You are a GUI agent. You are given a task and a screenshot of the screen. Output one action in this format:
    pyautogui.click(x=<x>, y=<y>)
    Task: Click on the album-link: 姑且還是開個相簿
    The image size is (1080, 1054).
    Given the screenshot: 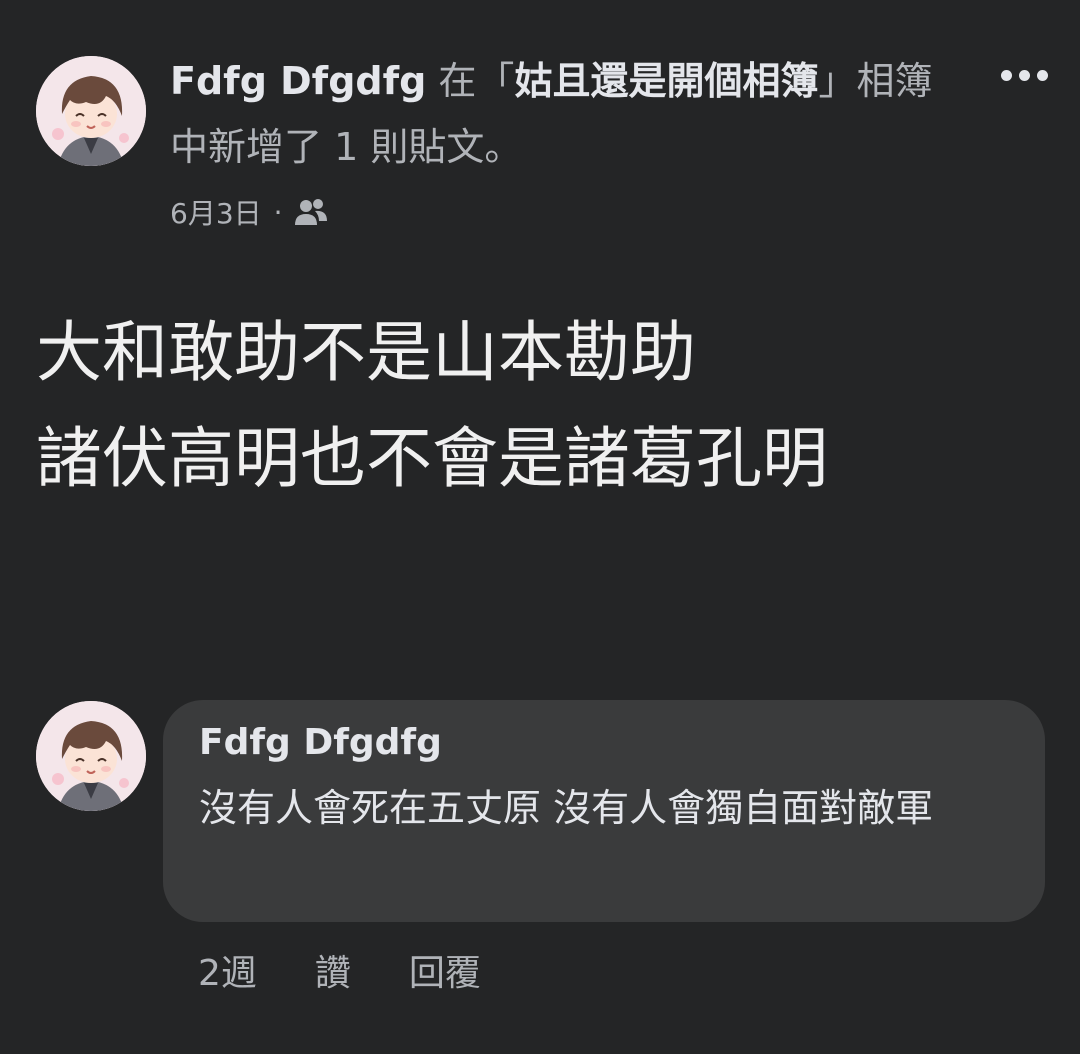 What is the action you would take?
    pyautogui.click(x=666, y=81)
    